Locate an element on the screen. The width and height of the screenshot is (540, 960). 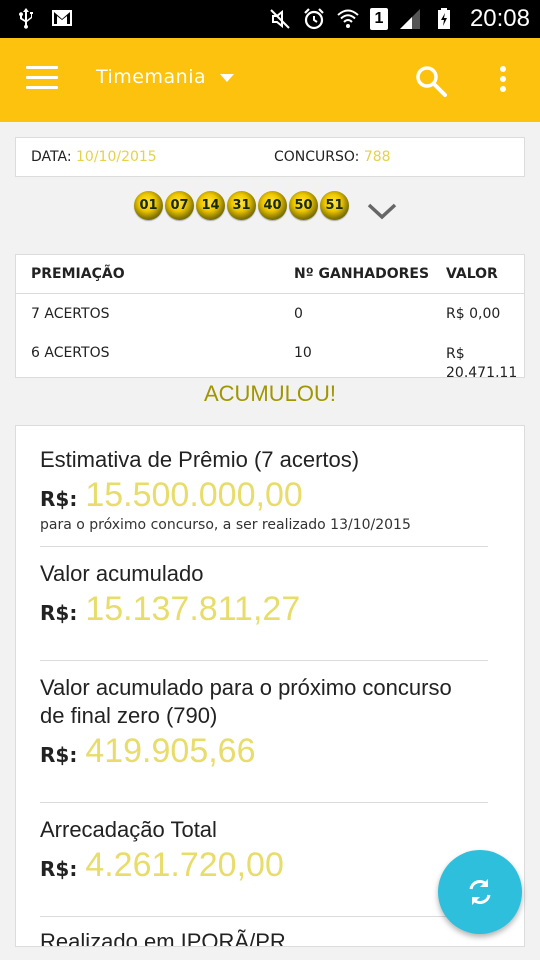
zero-title-line1: Valor acumulado para o próximo concurso is located at coordinates (246, 687).